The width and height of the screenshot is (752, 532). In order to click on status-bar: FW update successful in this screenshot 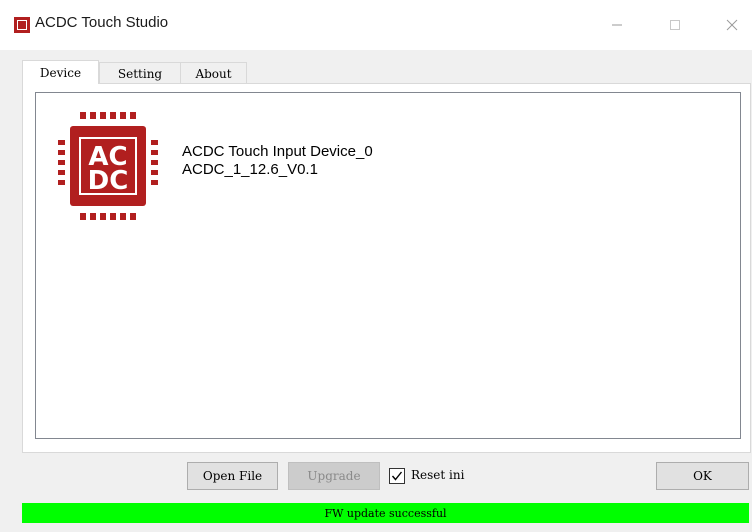, I will do `click(385, 513)`.